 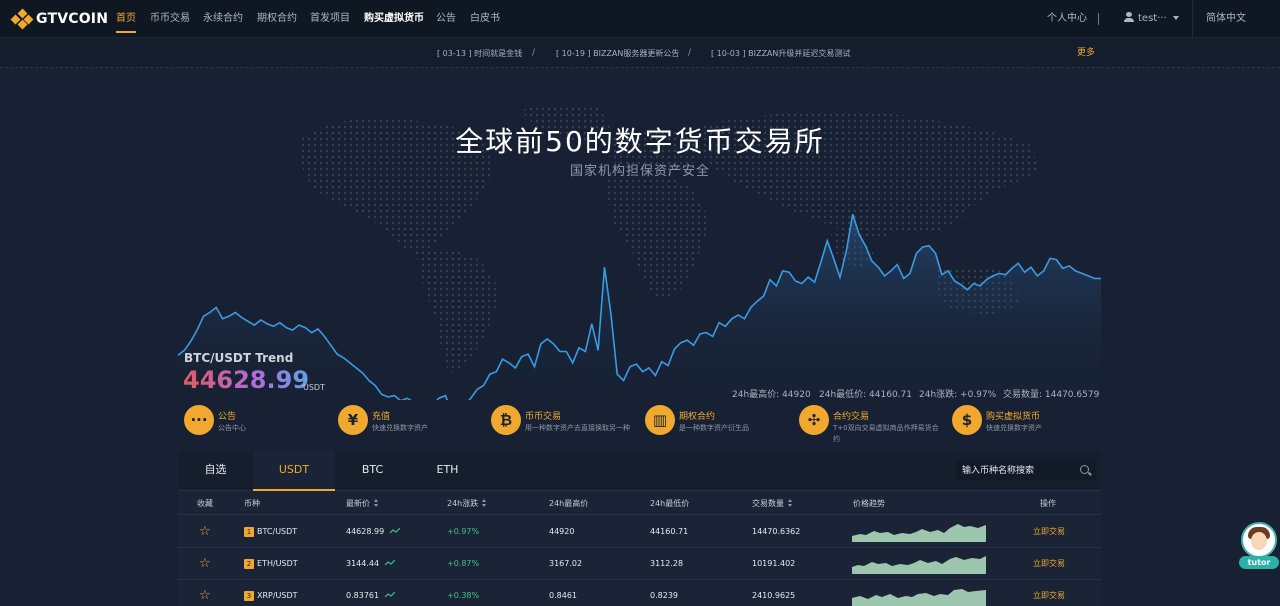 I want to click on nav-spot-trading: 币币交易, so click(x=170, y=19).